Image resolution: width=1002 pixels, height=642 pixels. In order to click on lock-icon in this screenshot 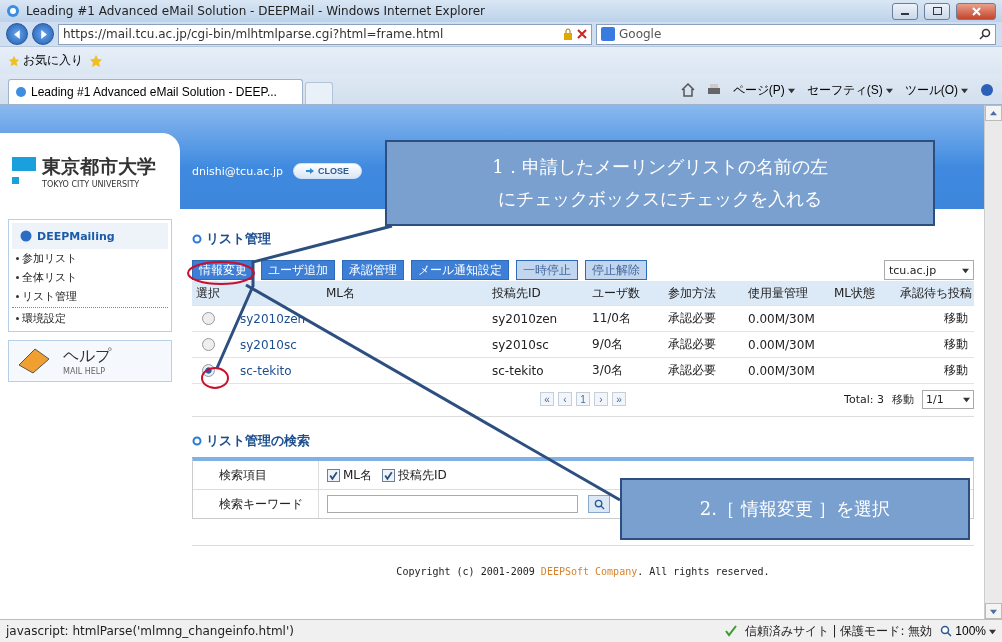, I will do `click(568, 34)`.